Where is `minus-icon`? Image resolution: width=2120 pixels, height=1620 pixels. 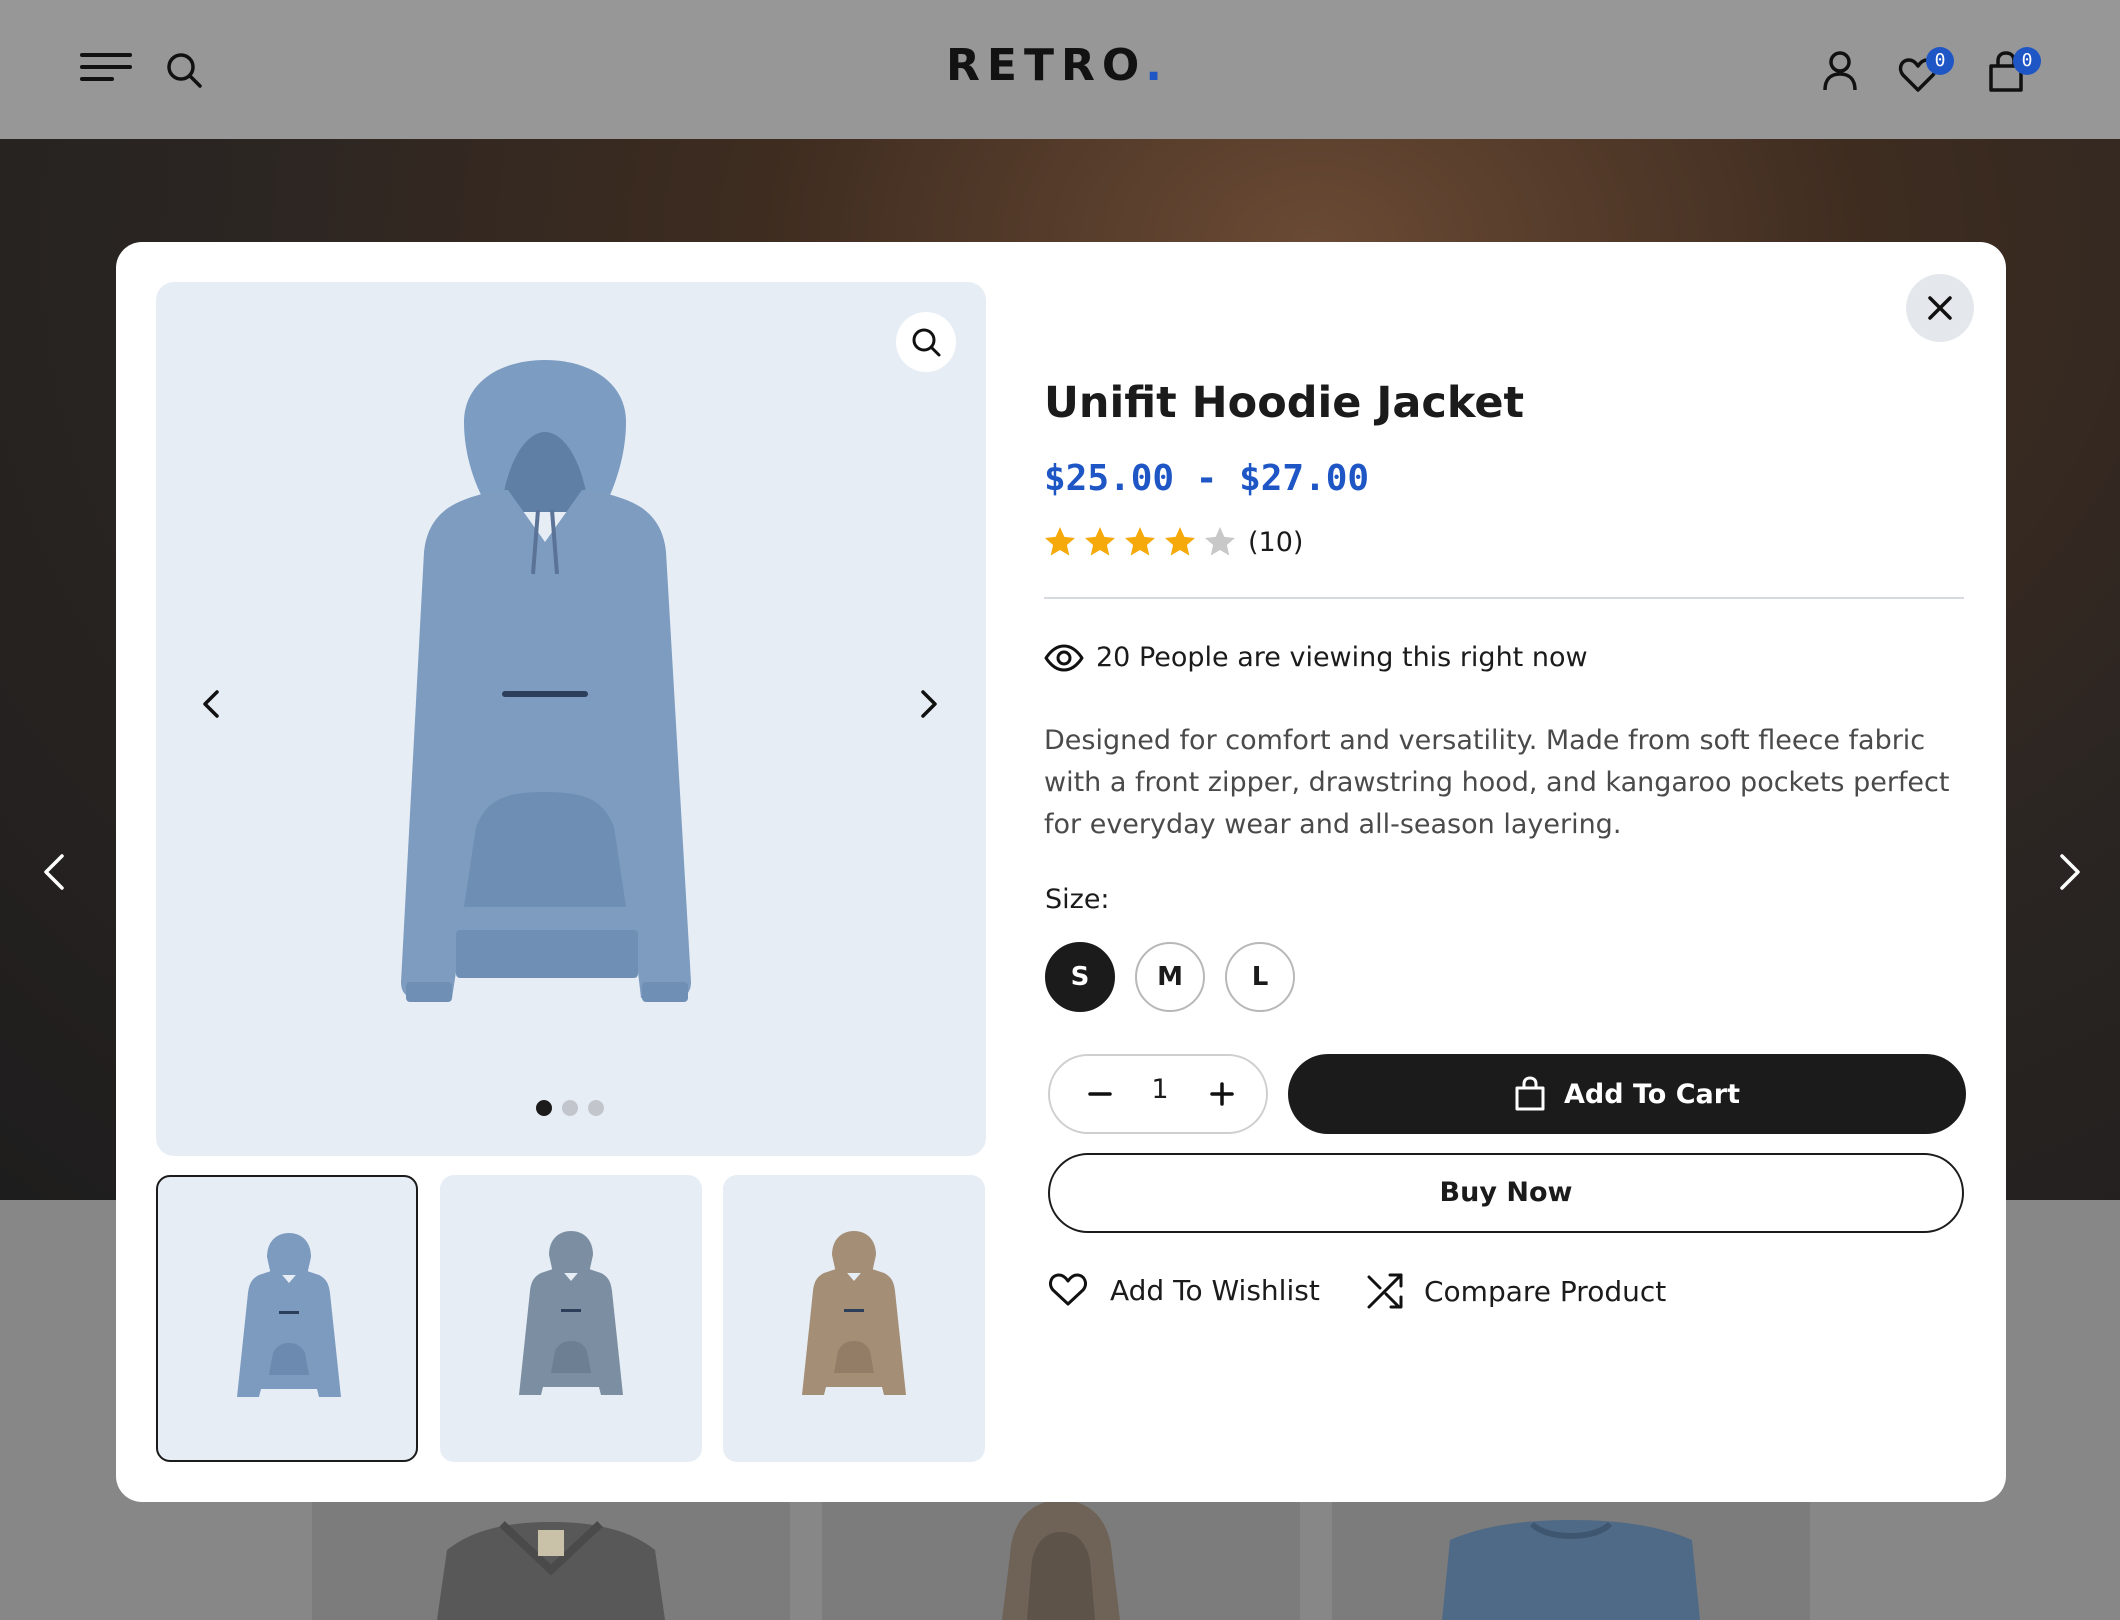 minus-icon is located at coordinates (1100, 1094).